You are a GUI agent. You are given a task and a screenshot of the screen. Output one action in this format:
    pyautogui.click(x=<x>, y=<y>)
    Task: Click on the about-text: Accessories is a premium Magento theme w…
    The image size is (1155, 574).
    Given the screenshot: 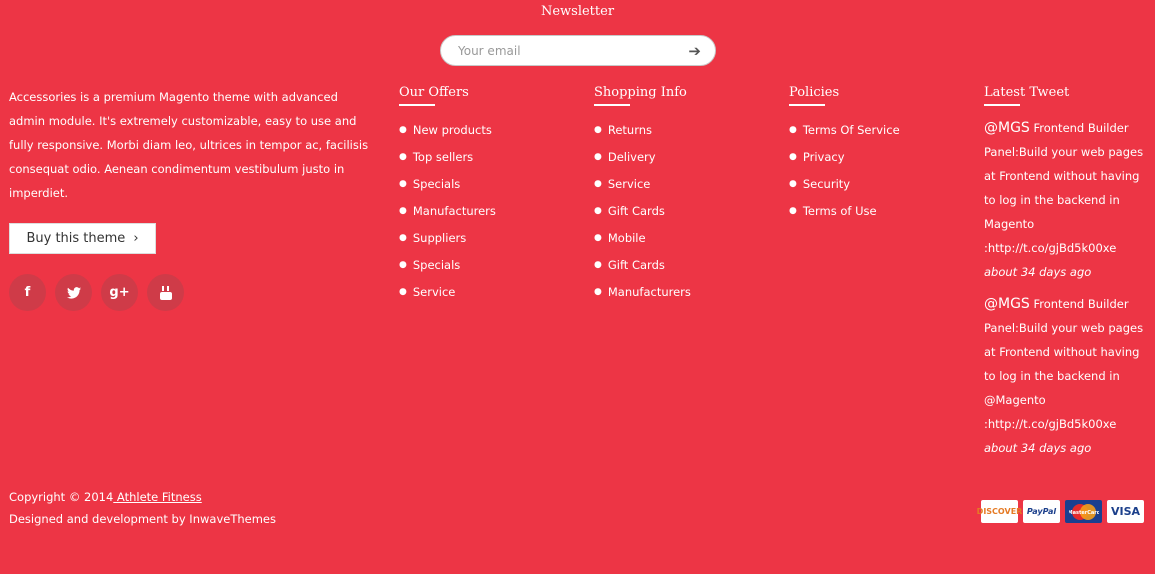 What is the action you would take?
    pyautogui.click(x=189, y=145)
    